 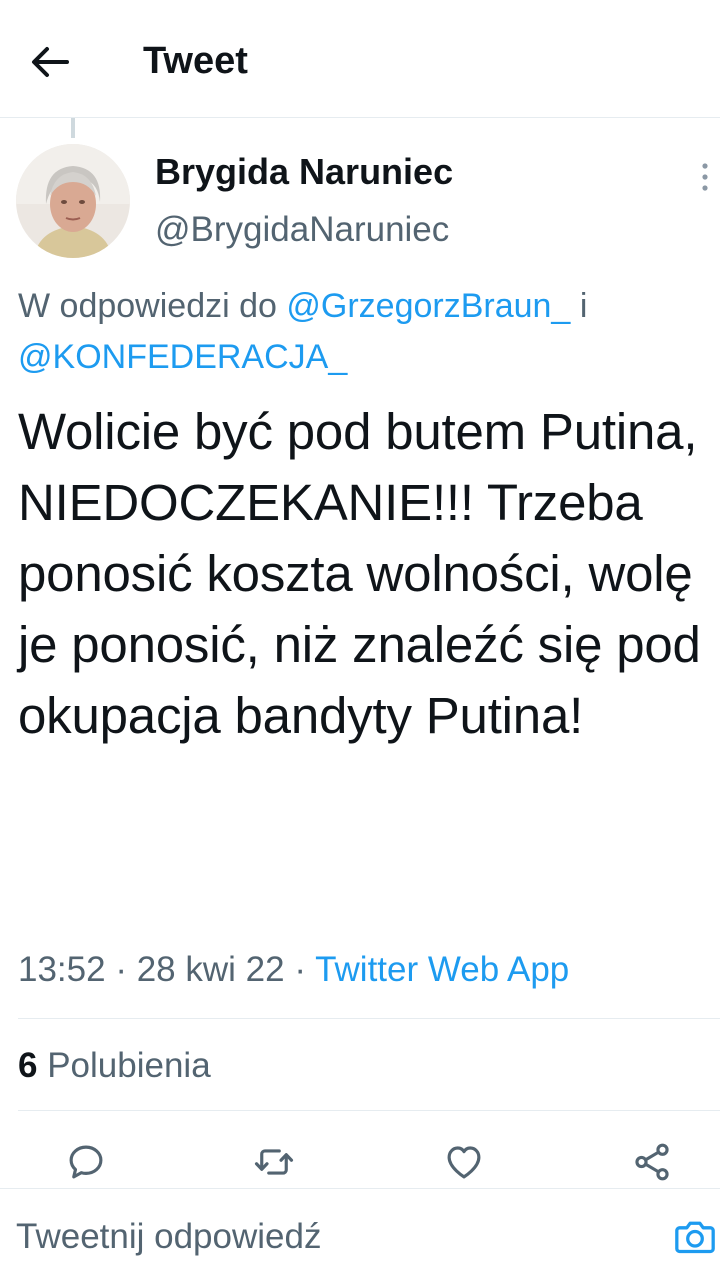 I want to click on author-name: Brygida Naruniec, so click(x=304, y=172).